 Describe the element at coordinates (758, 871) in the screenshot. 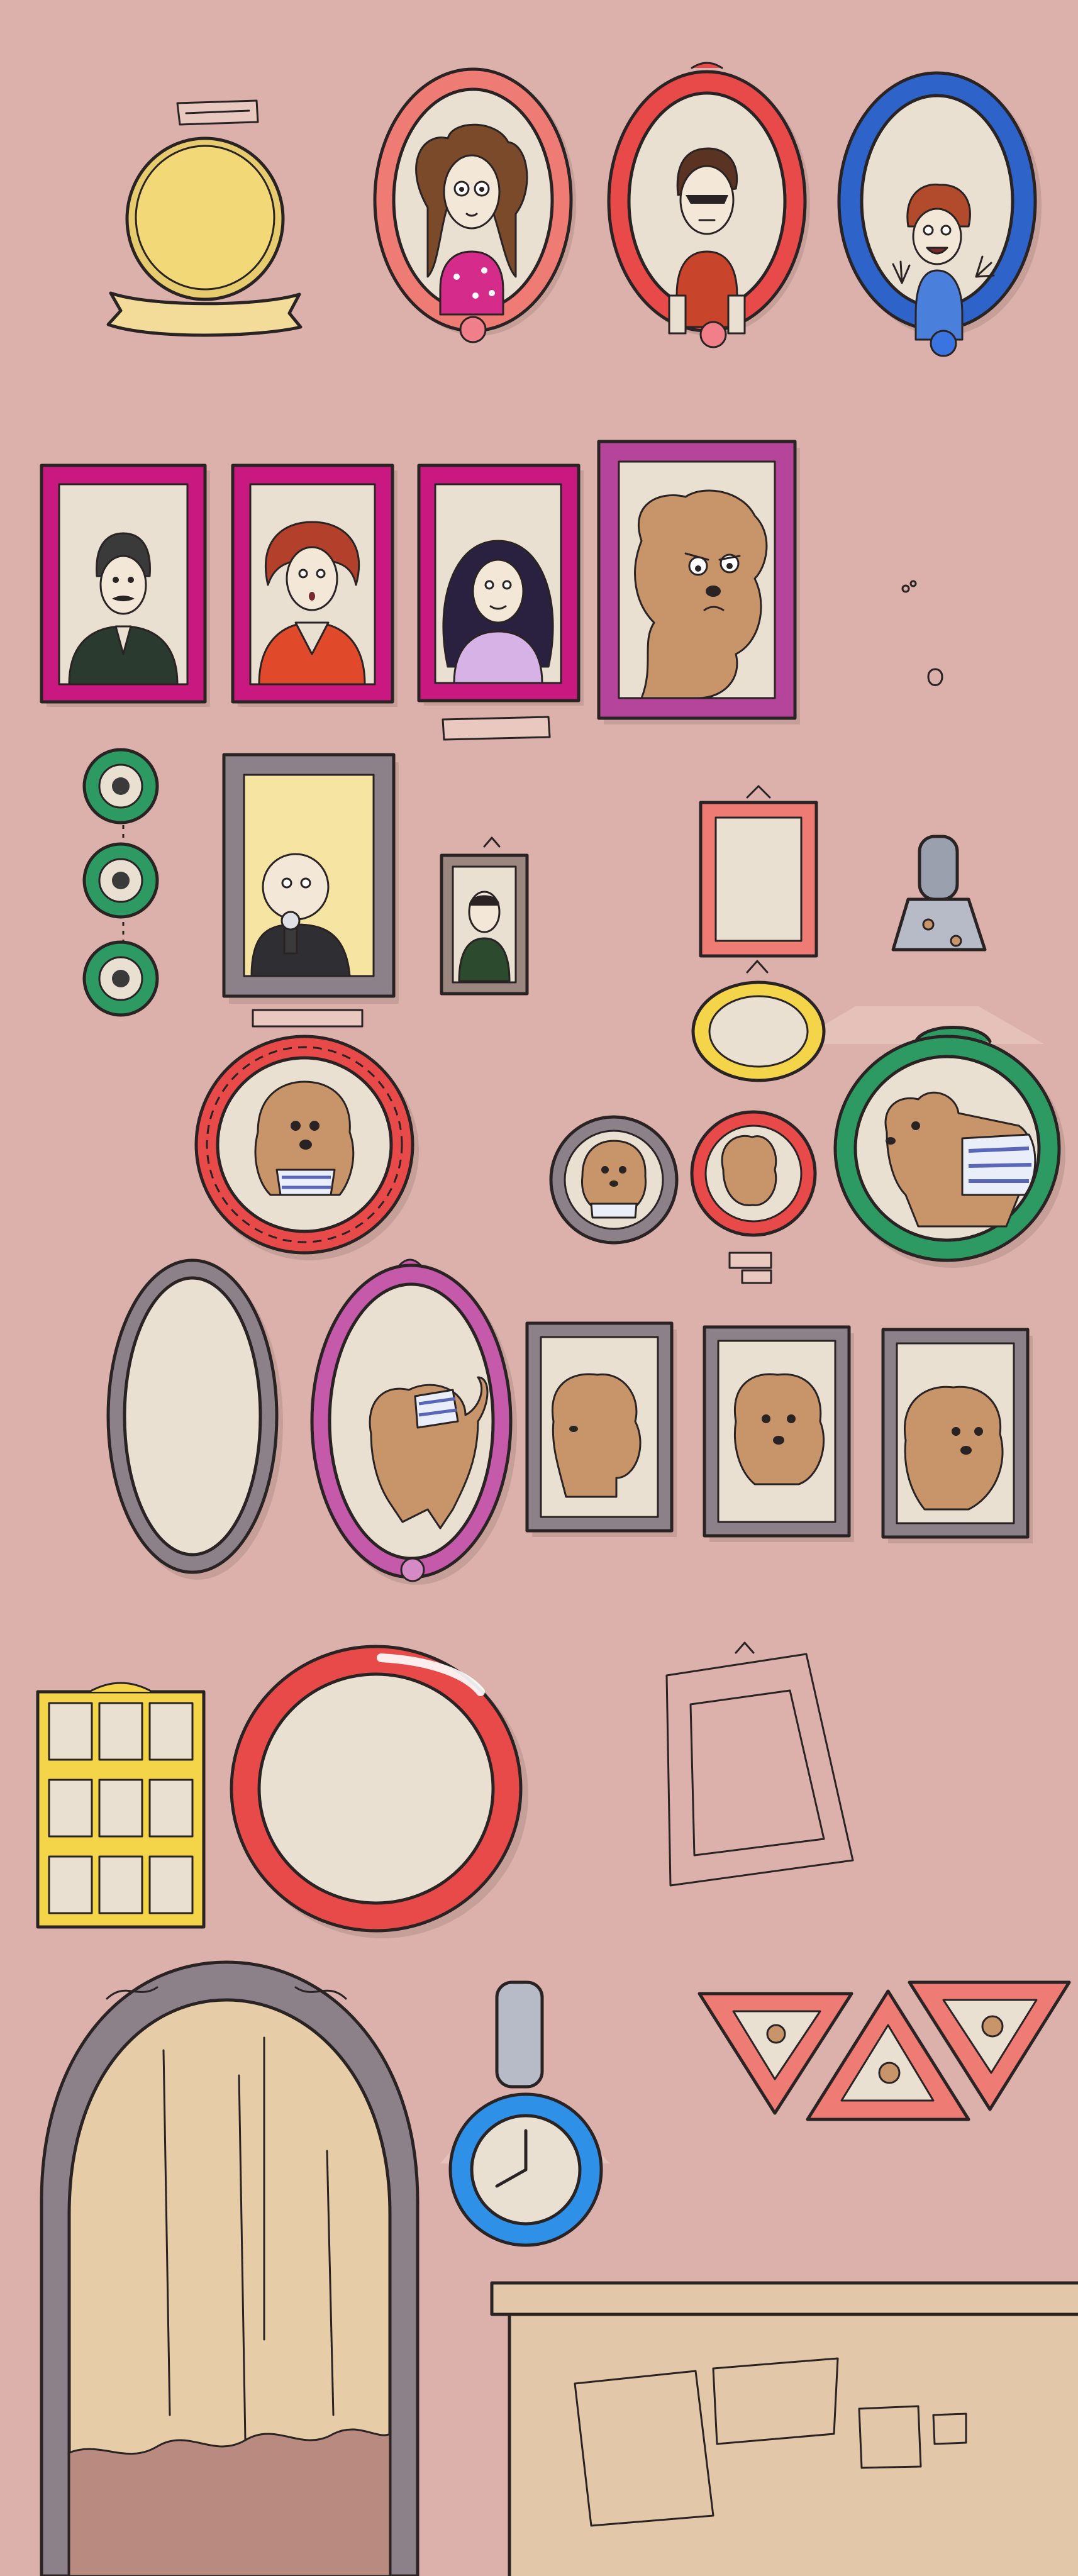

I see `empty-salmon-frame` at that location.